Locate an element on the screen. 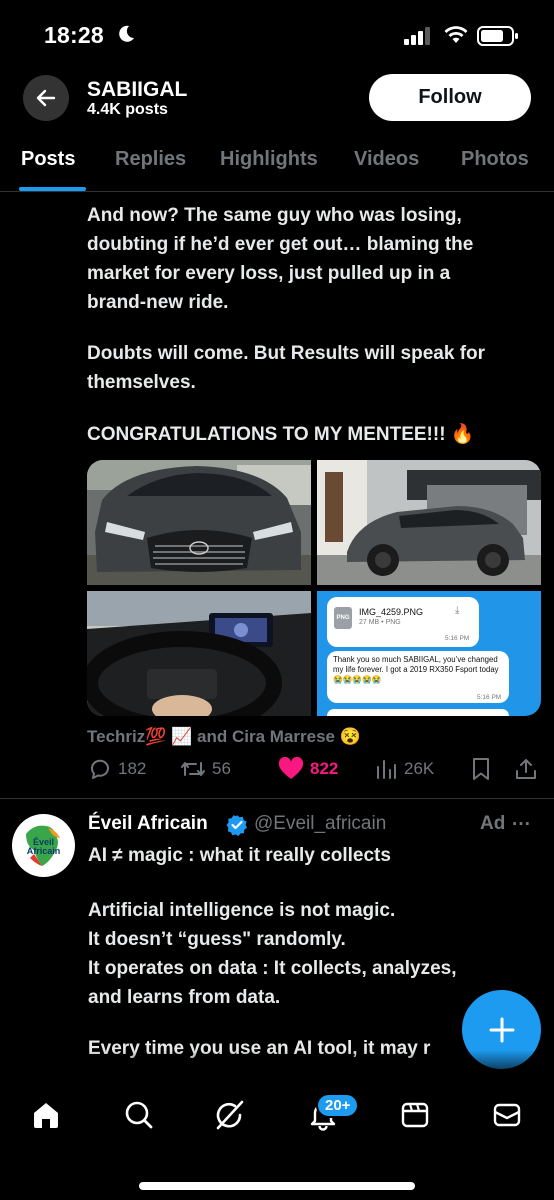 The image size is (554, 1200). tab-replies: Replies is located at coordinates (150, 159).